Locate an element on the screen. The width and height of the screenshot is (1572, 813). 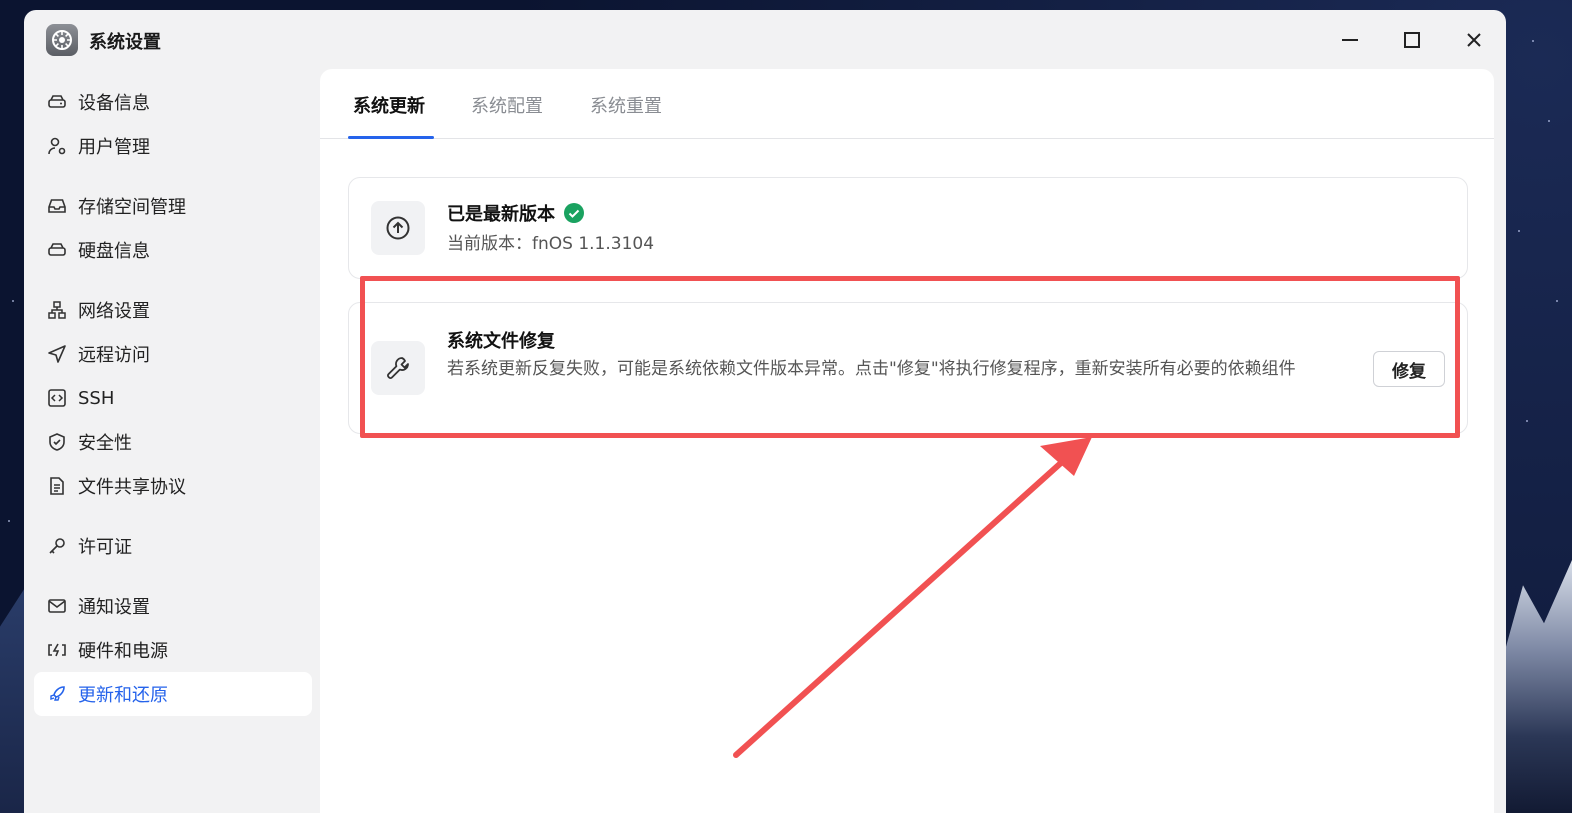
sidebar-item-label: SSH is located at coordinates (96, 398).